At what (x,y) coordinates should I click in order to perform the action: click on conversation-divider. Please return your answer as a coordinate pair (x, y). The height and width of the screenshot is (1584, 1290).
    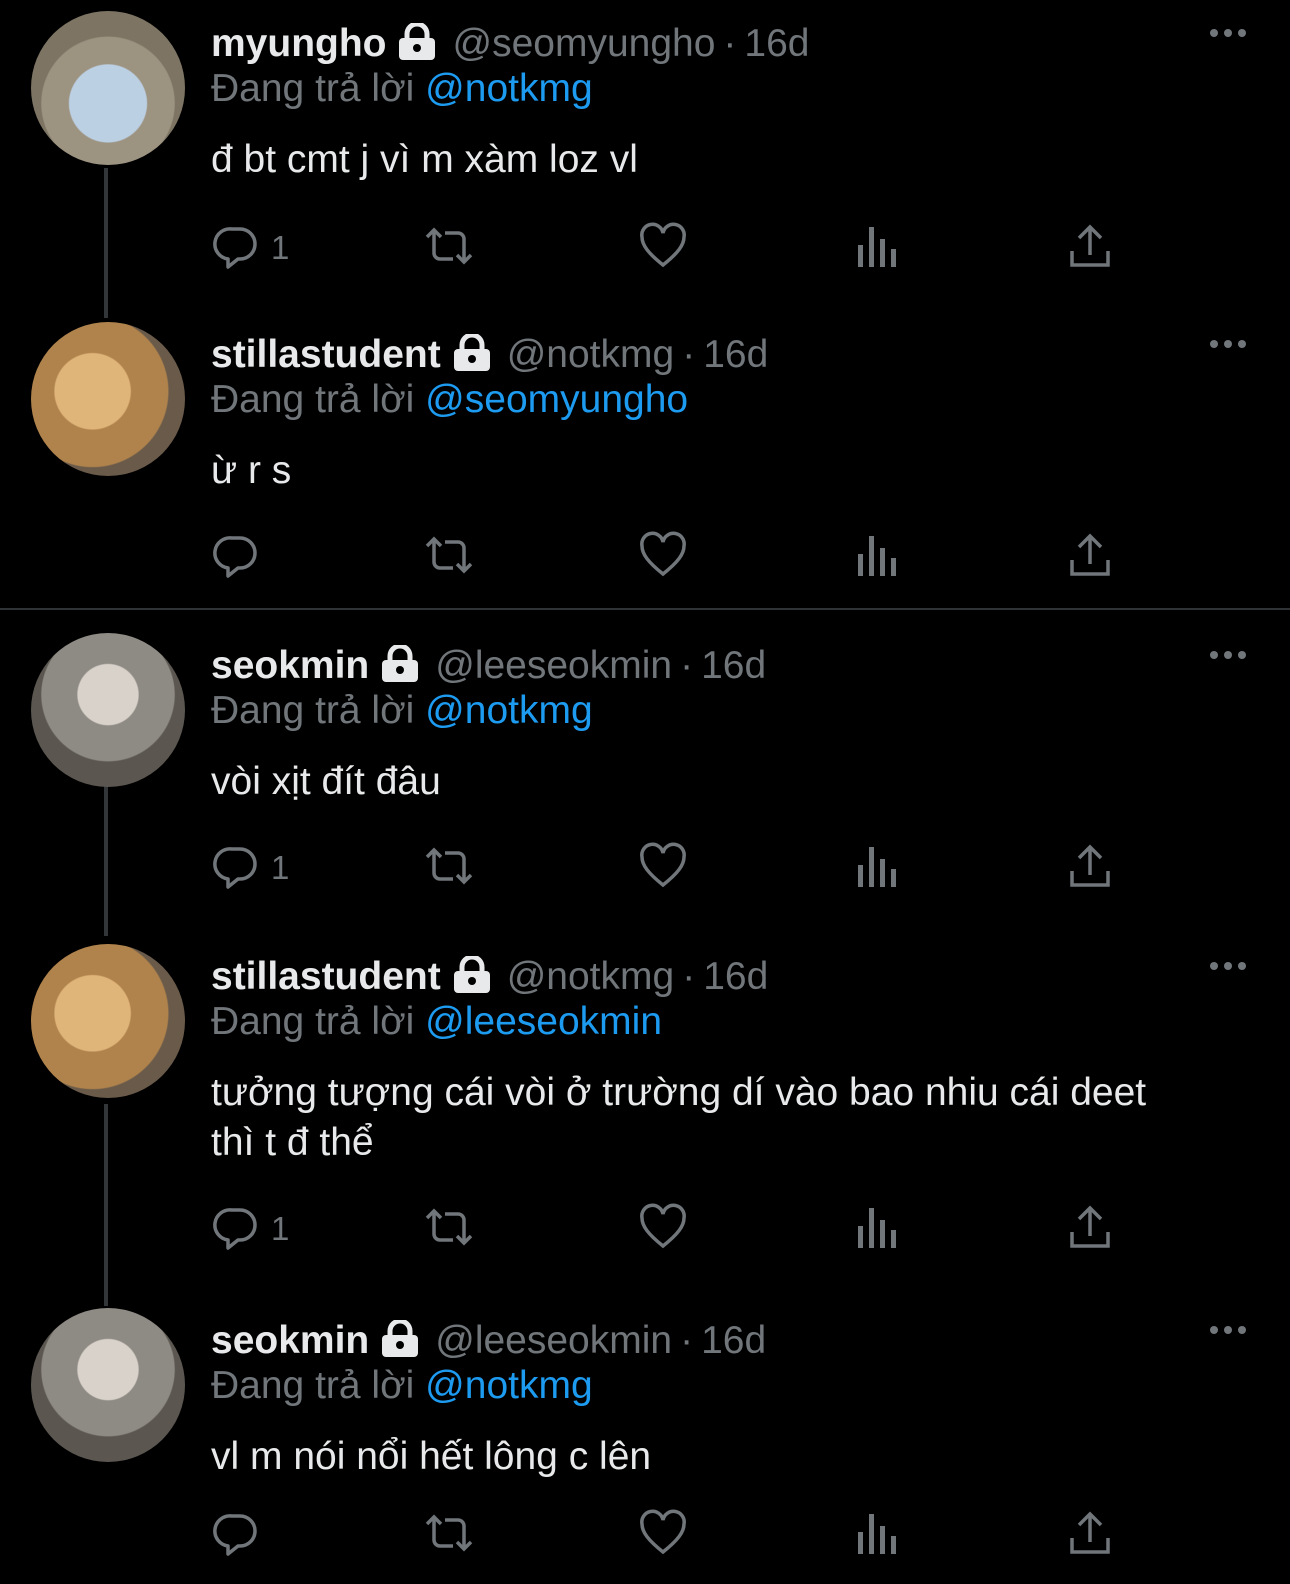
    Looking at the image, I should click on (645, 609).